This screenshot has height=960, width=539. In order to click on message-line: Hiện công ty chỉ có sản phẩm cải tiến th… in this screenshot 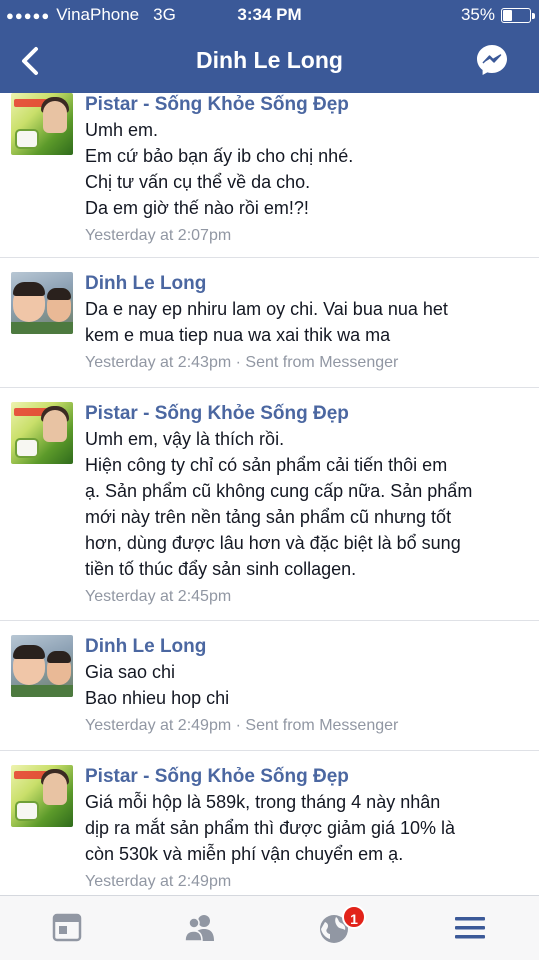, I will do `click(266, 465)`.